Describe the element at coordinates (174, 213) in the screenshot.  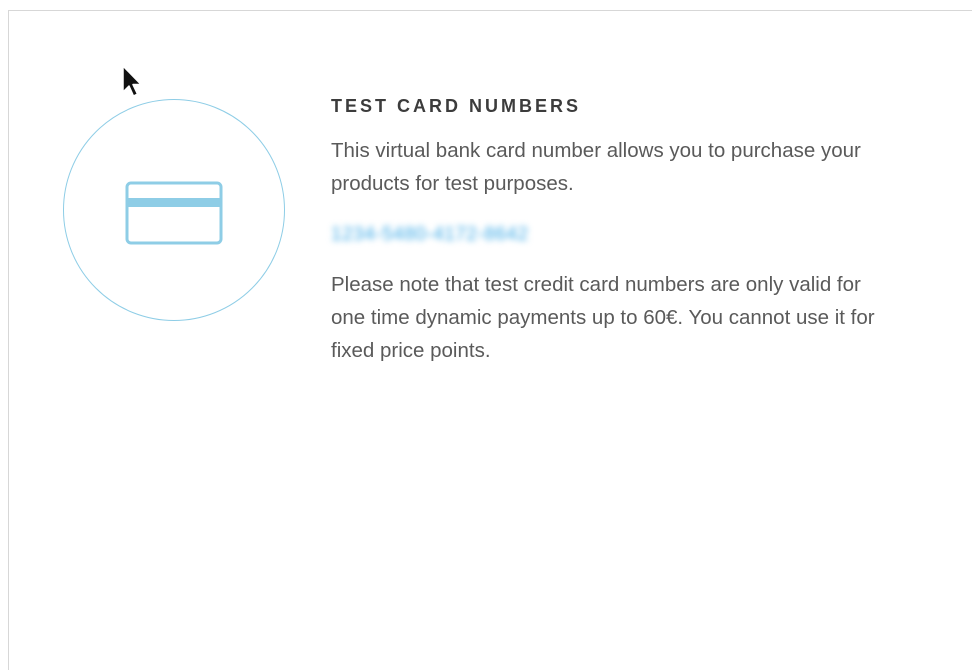
I see `credit-card-icon` at that location.